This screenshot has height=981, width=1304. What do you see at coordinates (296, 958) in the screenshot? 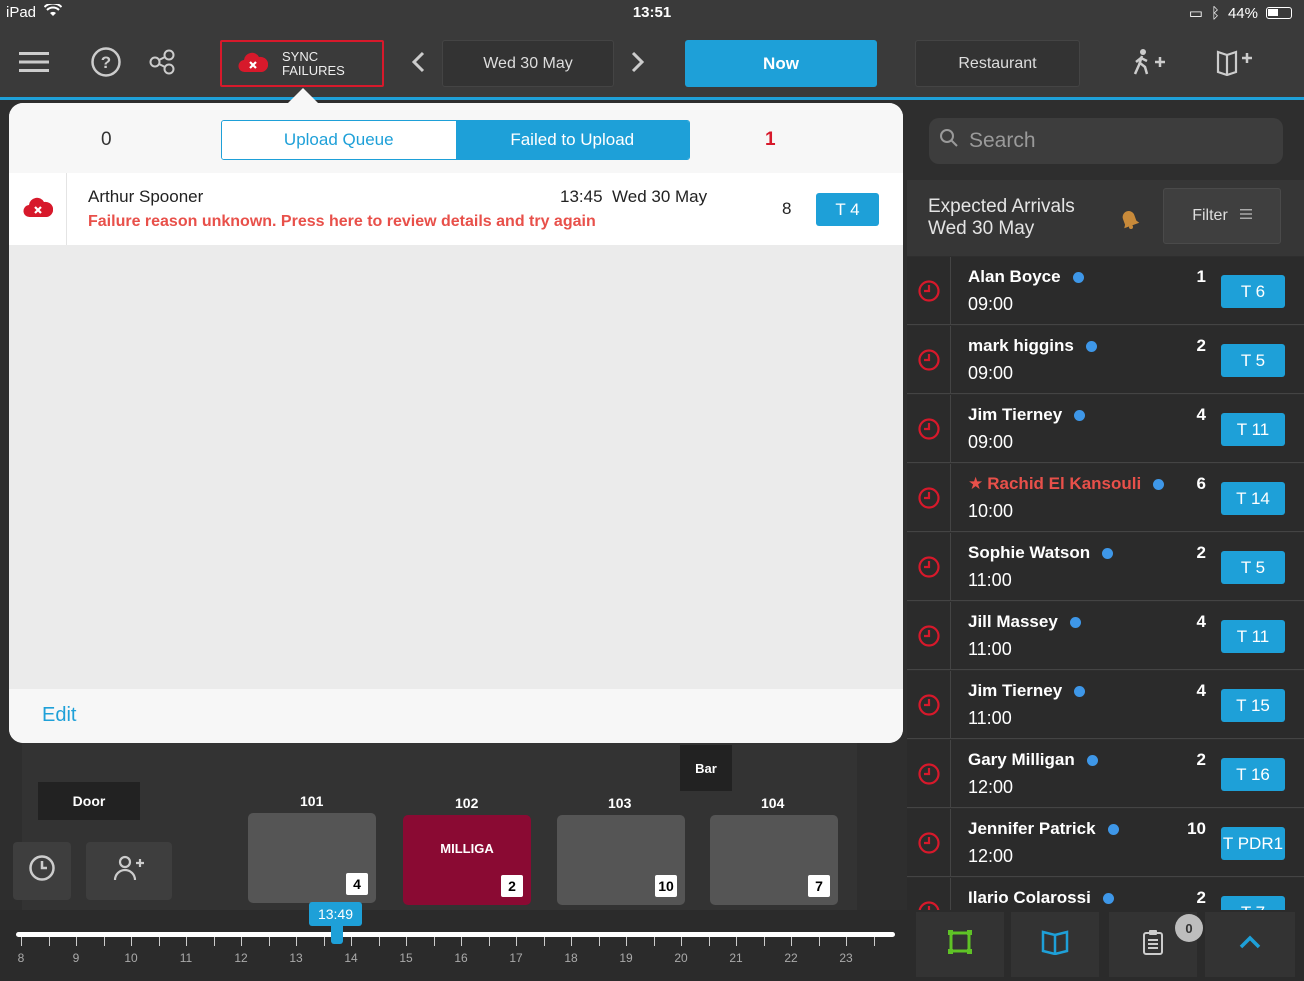
I see `timeline-hour-label: 13` at bounding box center [296, 958].